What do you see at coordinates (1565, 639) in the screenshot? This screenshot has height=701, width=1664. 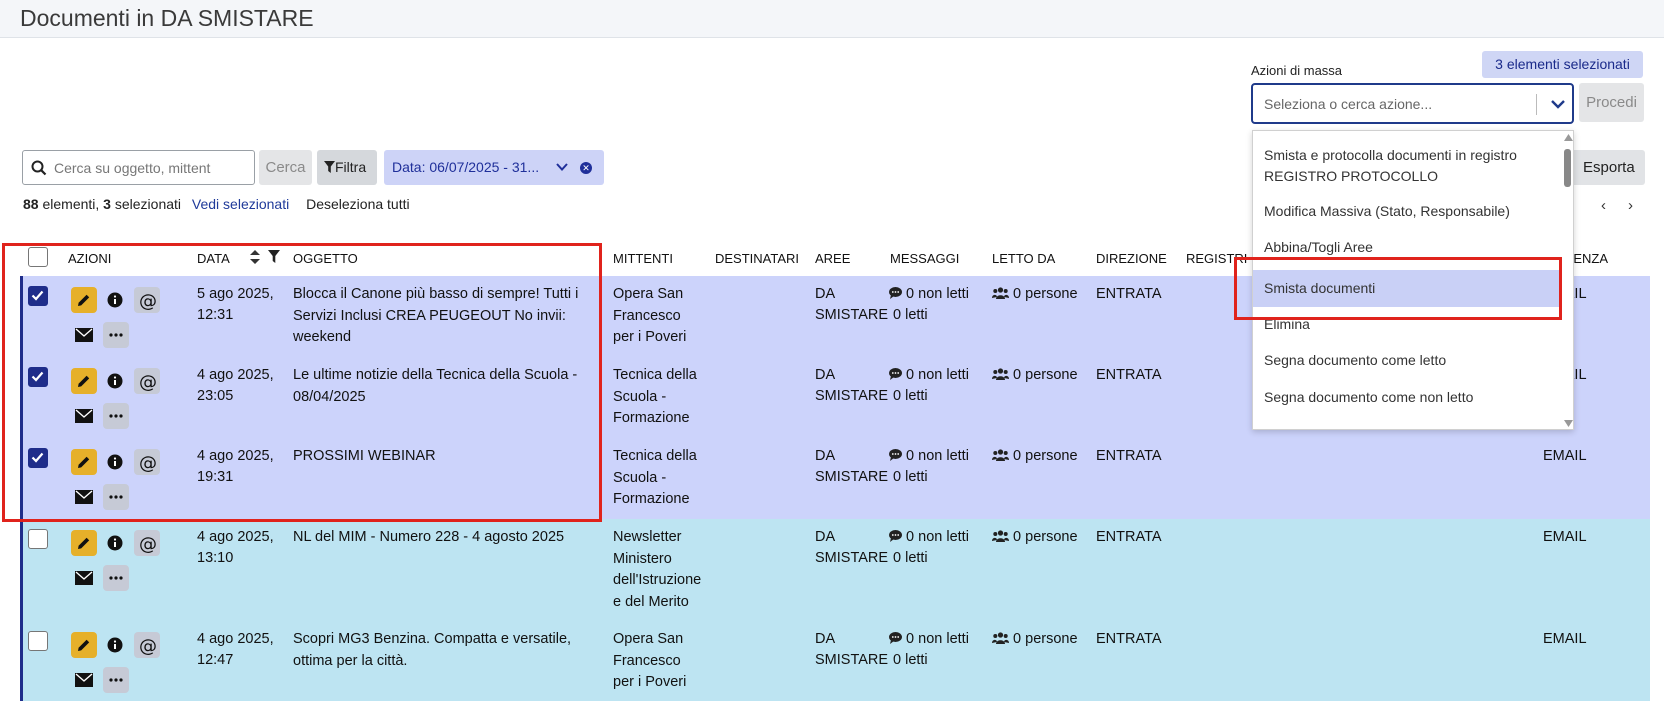 I see `provenance: EMAIL` at bounding box center [1565, 639].